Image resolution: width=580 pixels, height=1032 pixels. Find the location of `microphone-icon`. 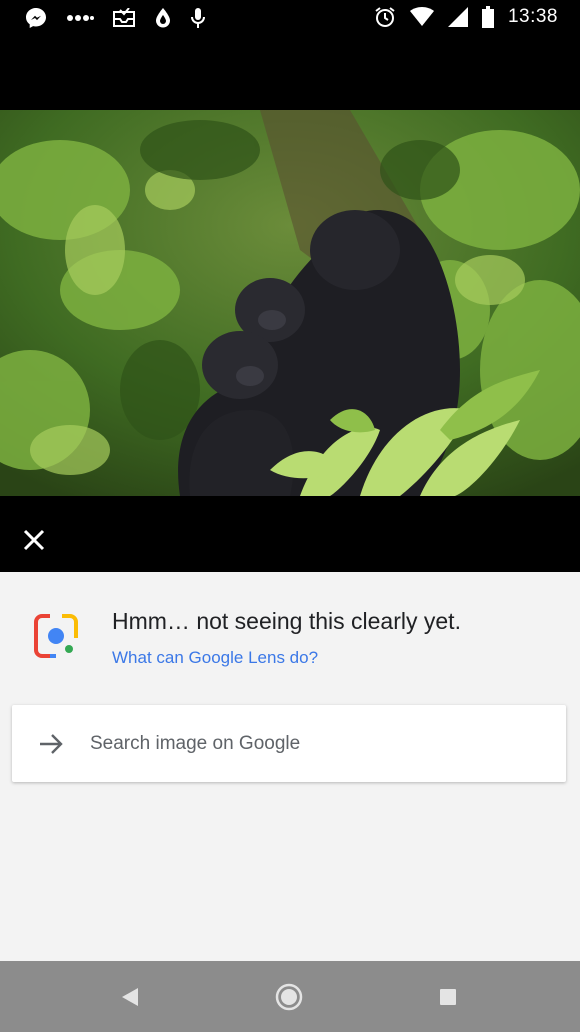

microphone-icon is located at coordinates (198, 18).